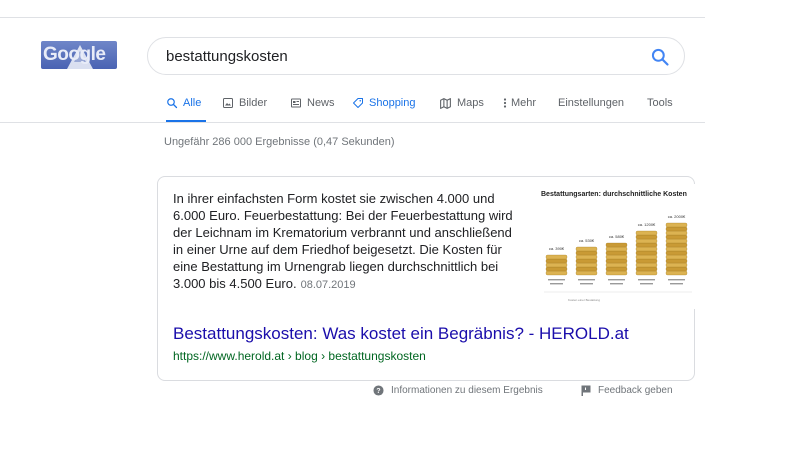 This screenshot has width=803, height=462. I want to click on tab-tools: Tools, so click(660, 103).